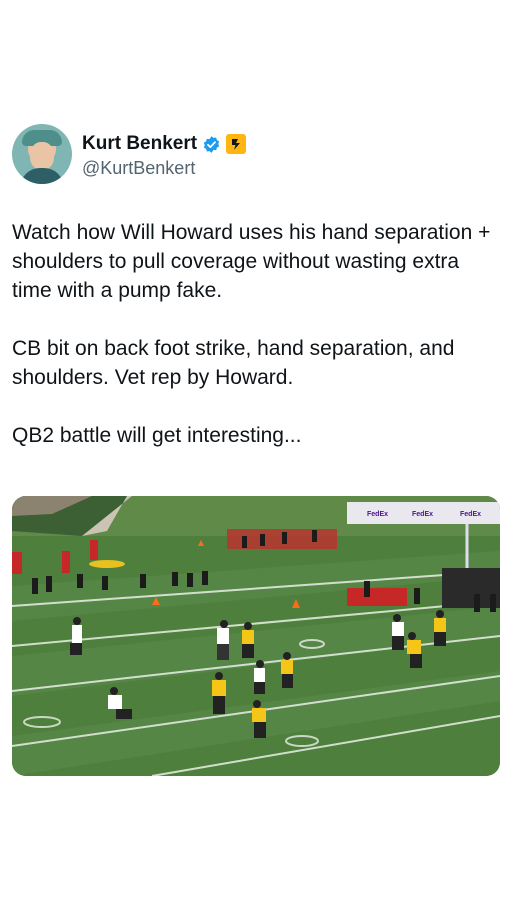 The height and width of the screenshot is (909, 512). What do you see at coordinates (138, 168) in the screenshot?
I see `user-handle: @KurtBenkert` at bounding box center [138, 168].